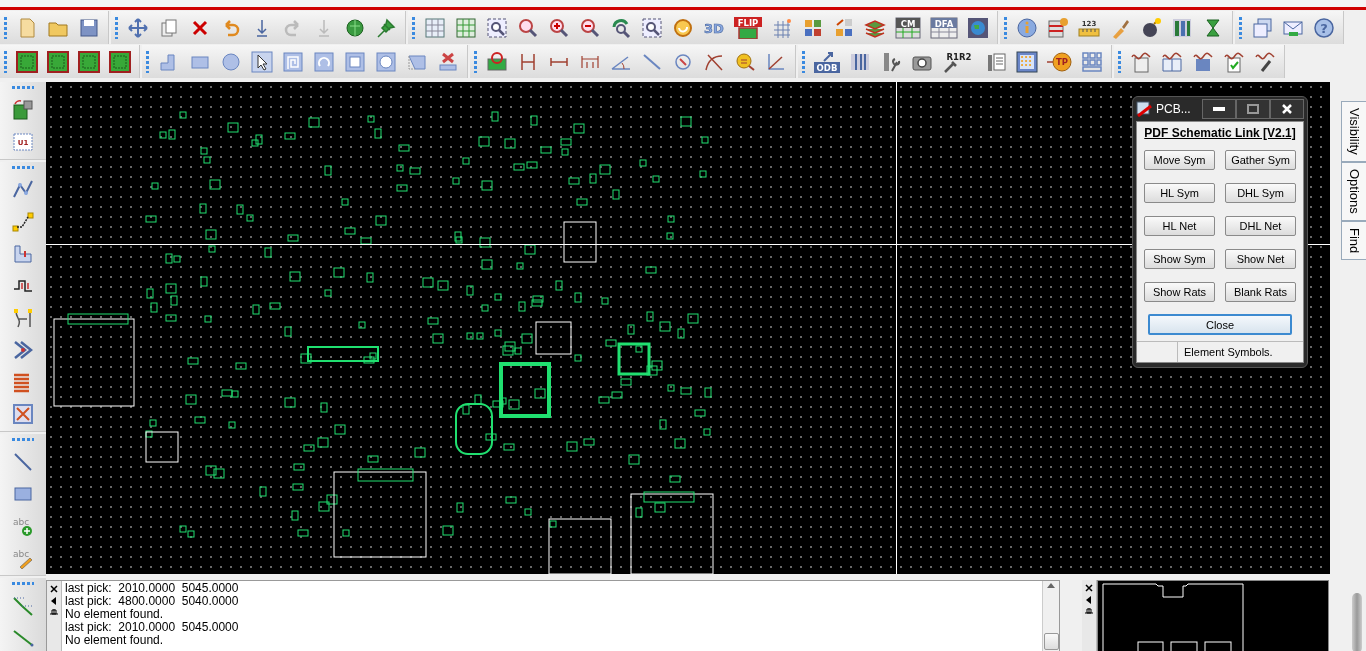  Describe the element at coordinates (1179, 193) in the screenshot. I see `dialog-button: HL Sym` at that location.